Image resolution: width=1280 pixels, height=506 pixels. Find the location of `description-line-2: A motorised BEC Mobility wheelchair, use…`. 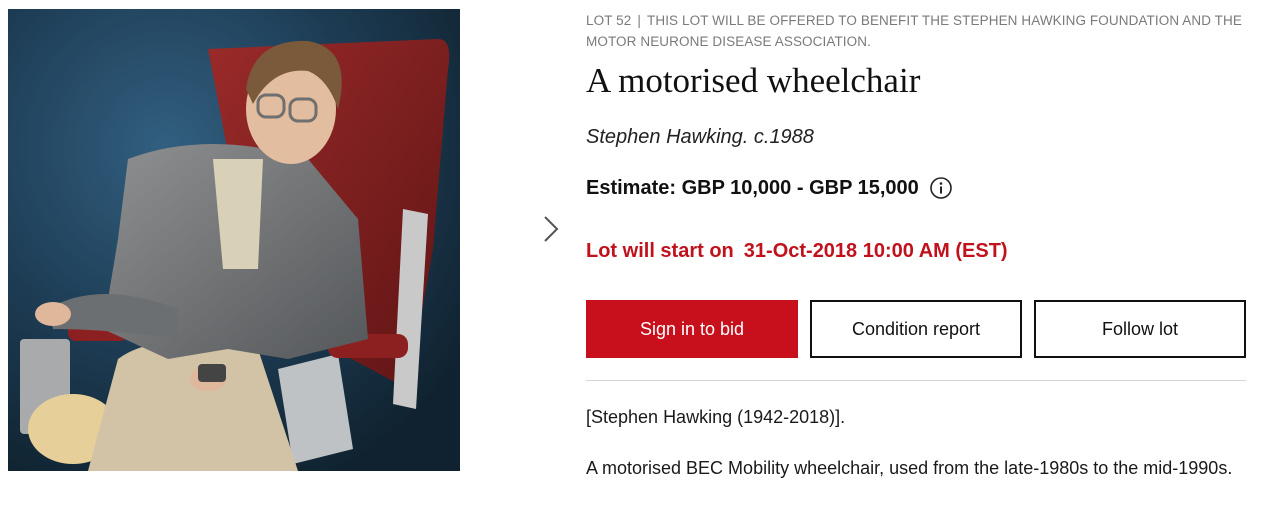

description-line-2: A motorised BEC Mobility wheelchair, use… is located at coordinates (909, 468).